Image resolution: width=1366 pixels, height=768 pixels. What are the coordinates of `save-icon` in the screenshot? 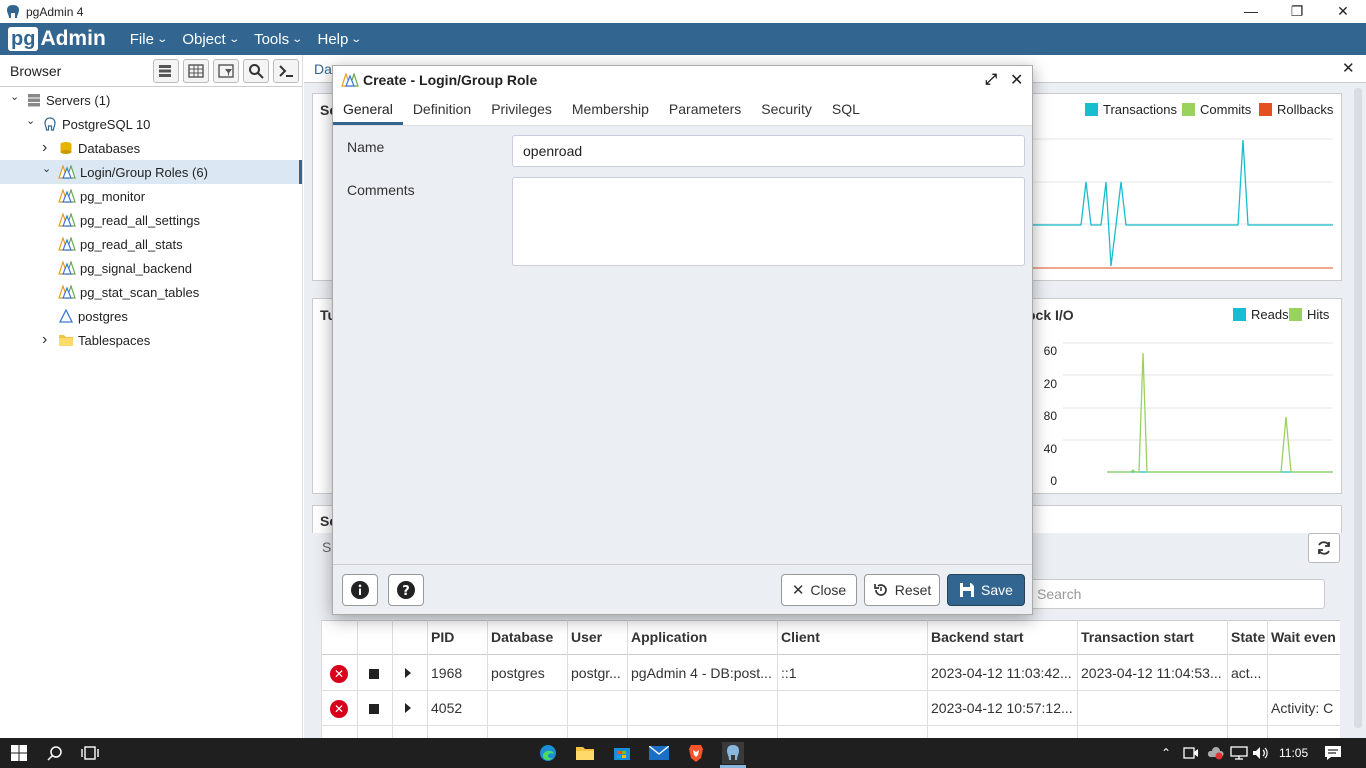 It's located at (967, 590).